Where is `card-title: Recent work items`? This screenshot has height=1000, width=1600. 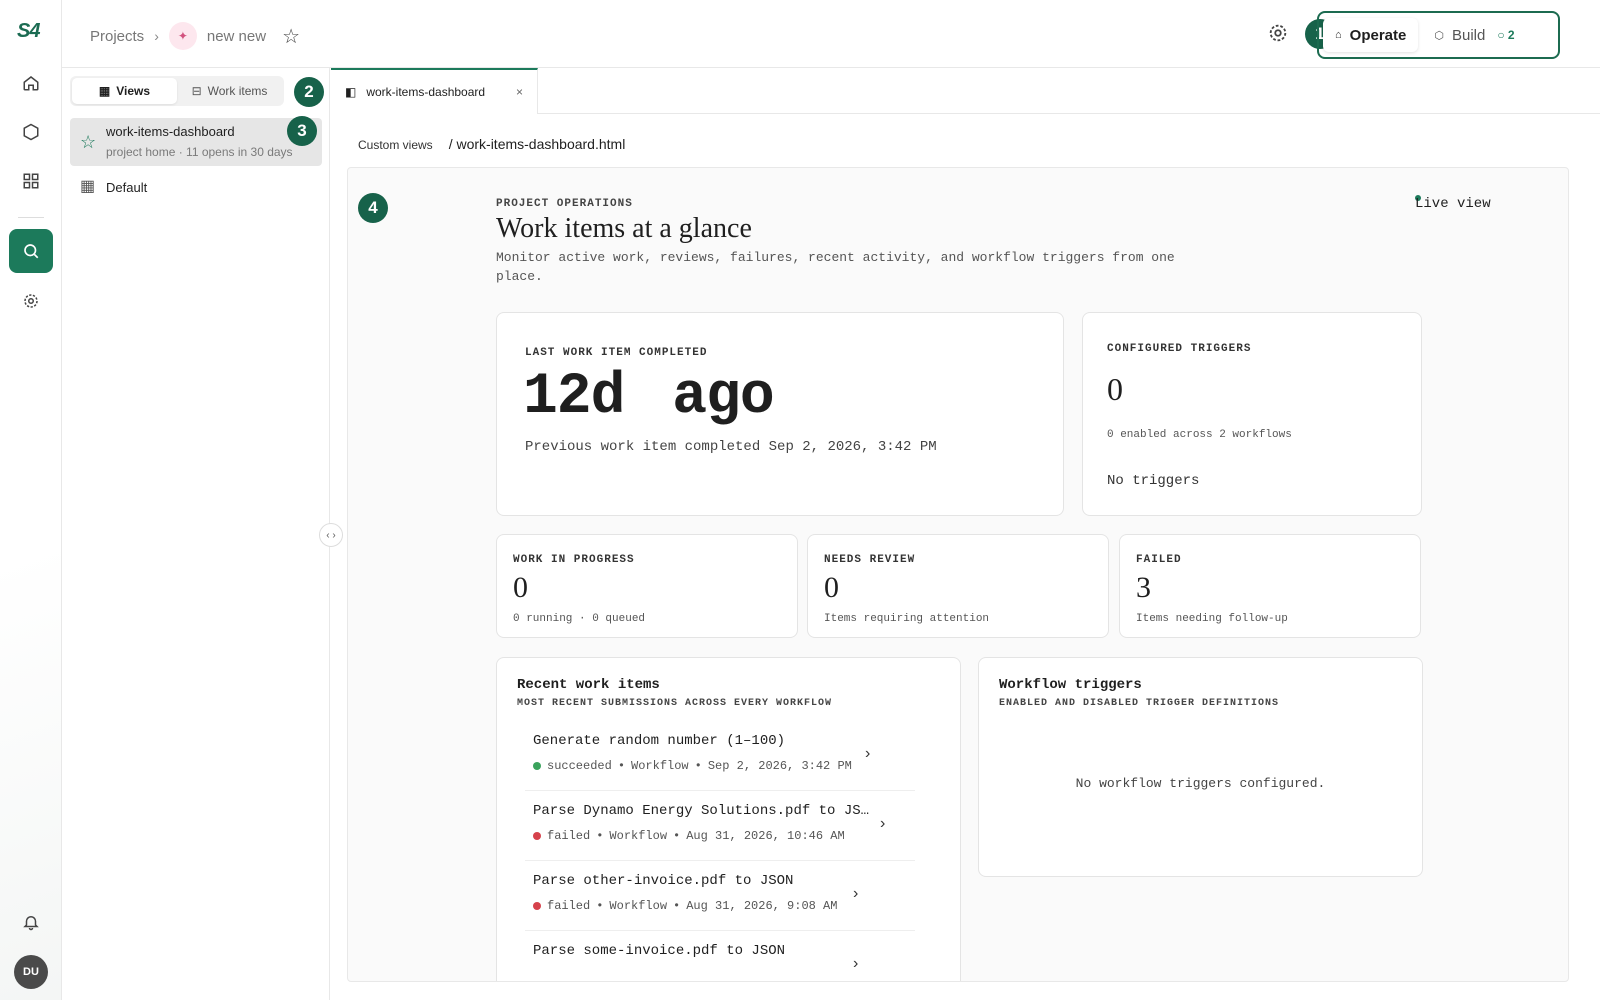 card-title: Recent work items is located at coordinates (588, 685).